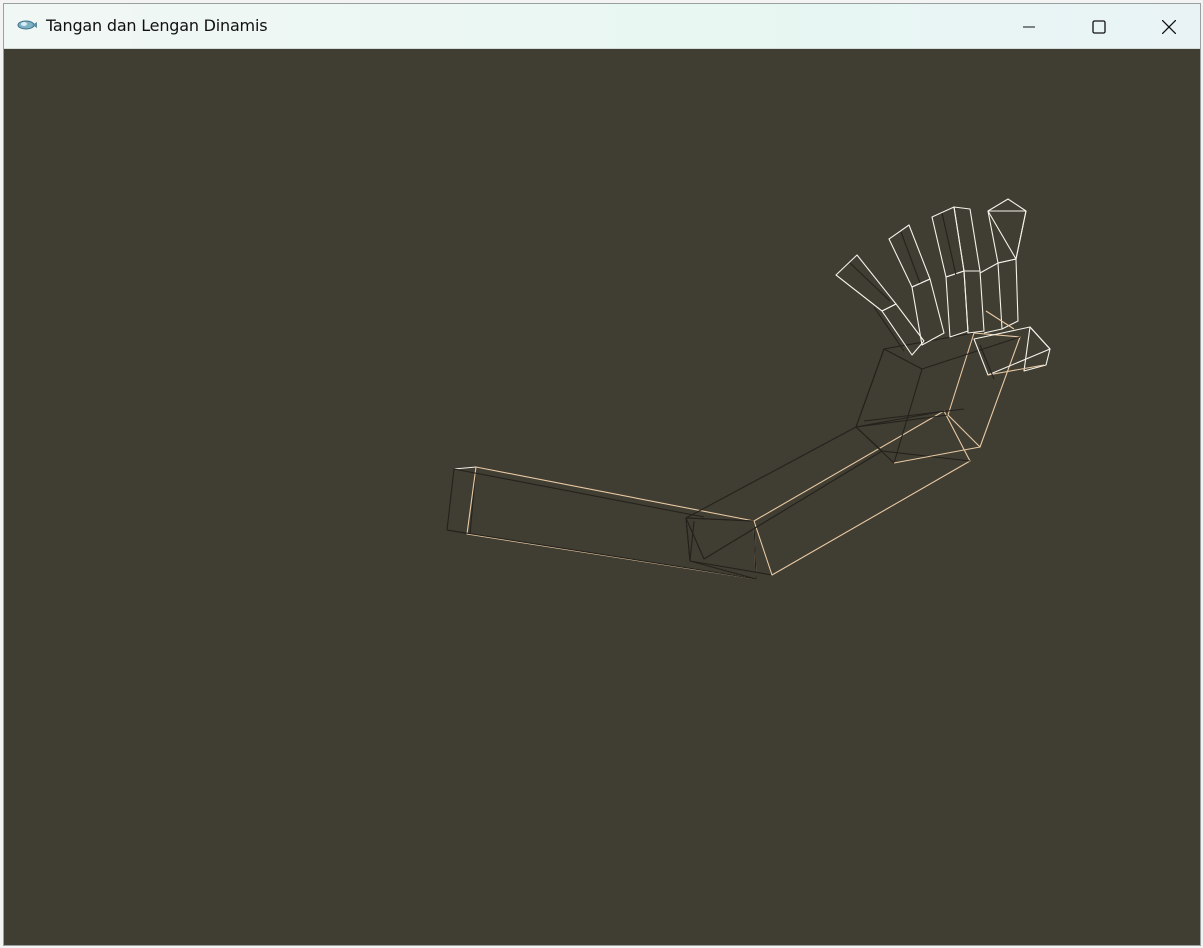 The height and width of the screenshot is (948, 1203). Describe the element at coordinates (601, 523) in the screenshot. I see `upper-arm-wireframe` at that location.